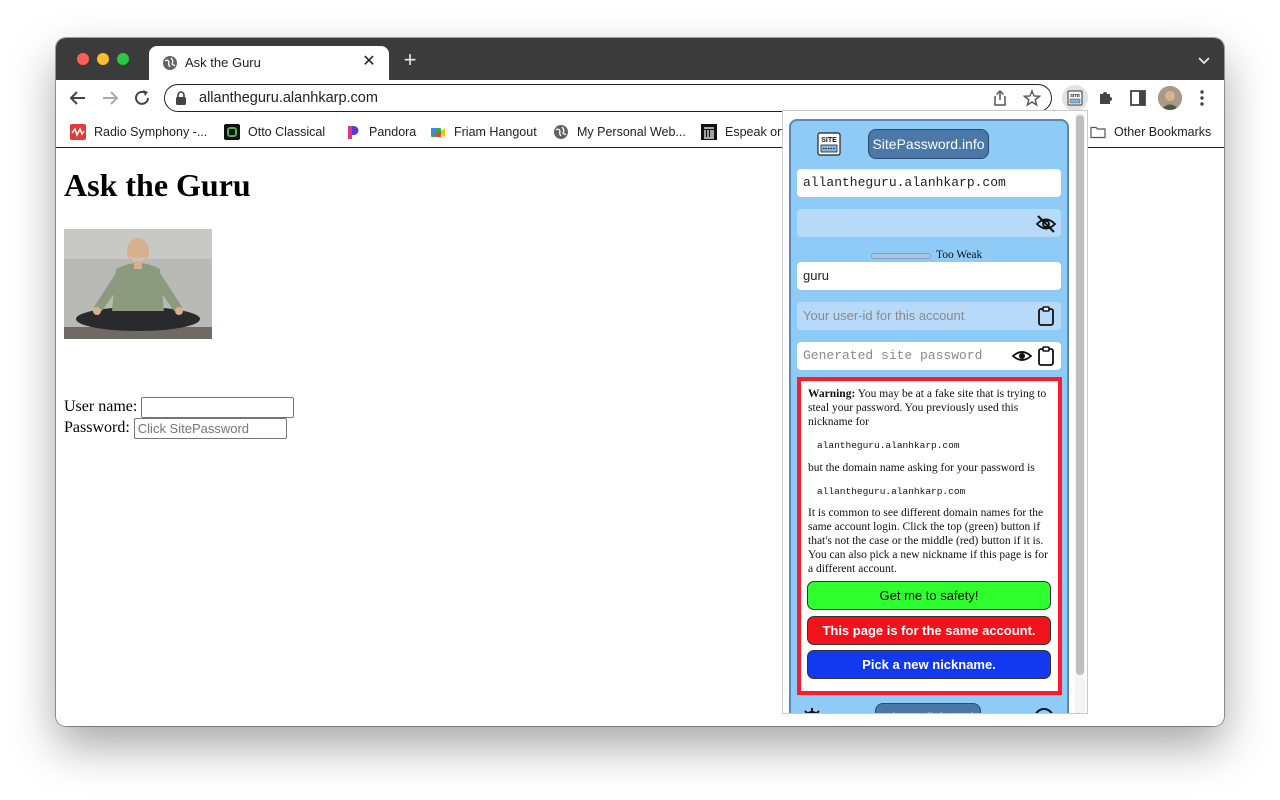 The height and width of the screenshot is (800, 1280). I want to click on gear-icon, so click(812, 710).